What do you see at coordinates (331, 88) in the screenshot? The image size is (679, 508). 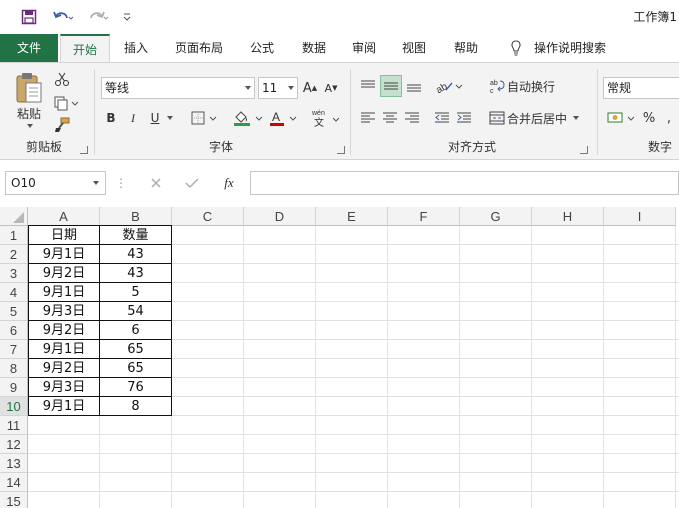 I see `decrease-font-size-icon: A ▼` at bounding box center [331, 88].